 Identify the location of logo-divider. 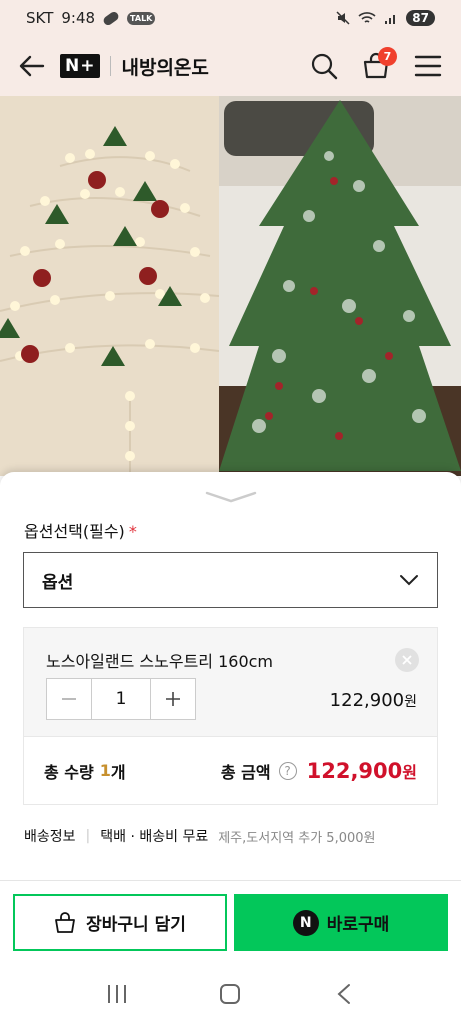
(111, 66).